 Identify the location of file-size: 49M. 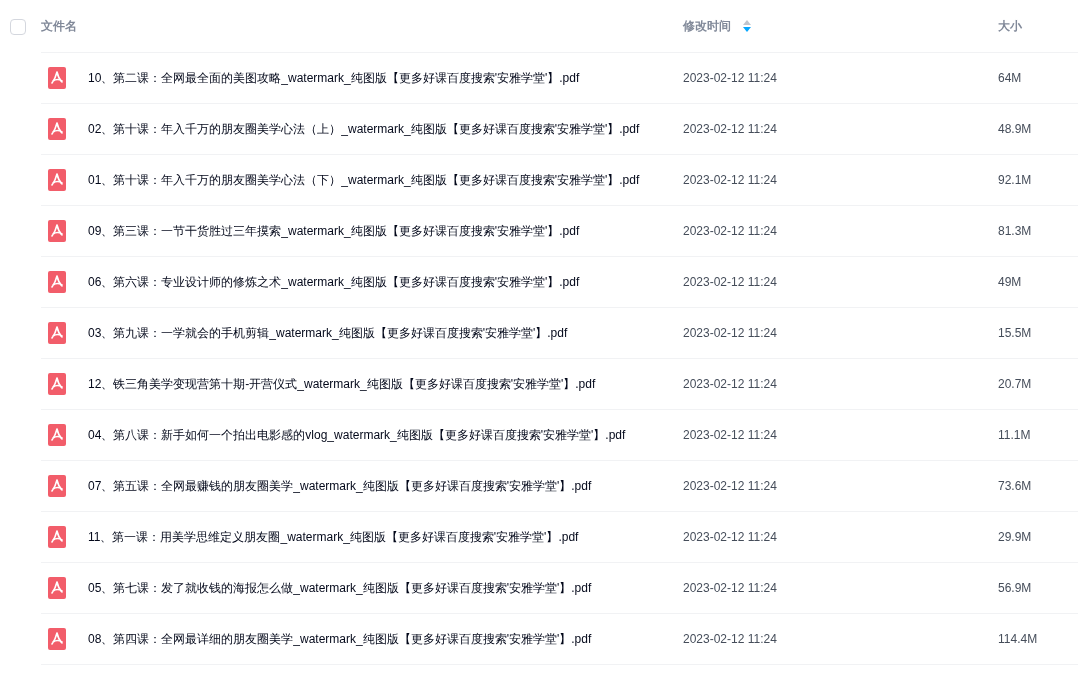
(1010, 282).